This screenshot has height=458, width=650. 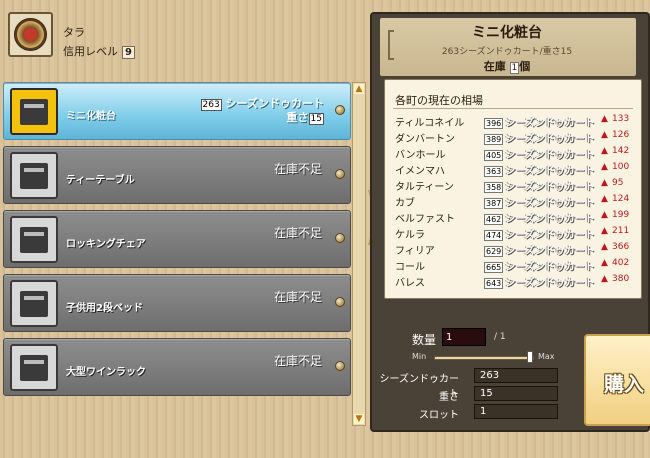 I want to click on market-row: ベルファスト 462 シーズンドゥカート ▲ 199, so click(x=514, y=216).